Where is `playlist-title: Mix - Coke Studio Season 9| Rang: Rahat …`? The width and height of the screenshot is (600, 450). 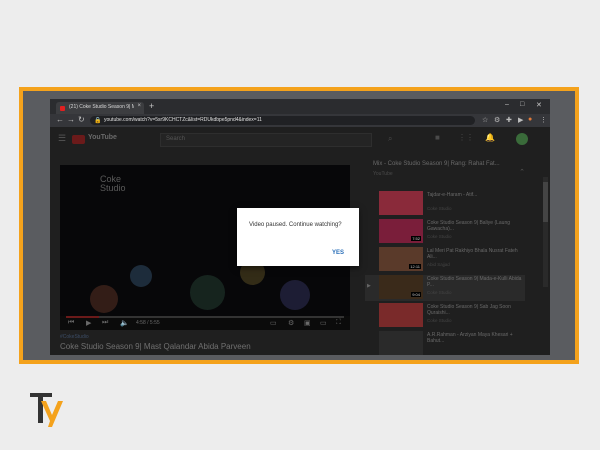
playlist-title: Mix - Coke Studio Season 9| Rang: Rahat … is located at coordinates (436, 164).